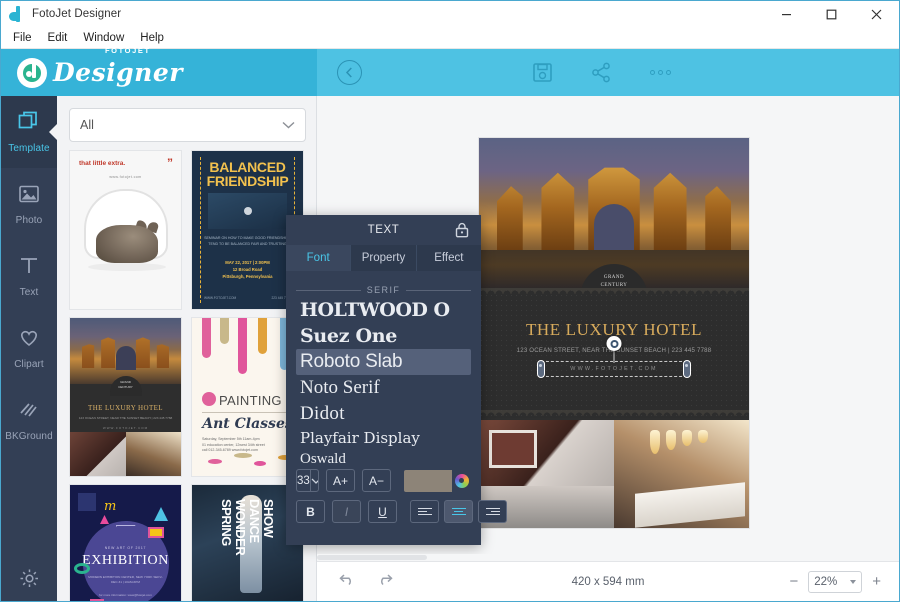 This screenshot has width=900, height=602. I want to click on photo-icon, so click(29, 196).